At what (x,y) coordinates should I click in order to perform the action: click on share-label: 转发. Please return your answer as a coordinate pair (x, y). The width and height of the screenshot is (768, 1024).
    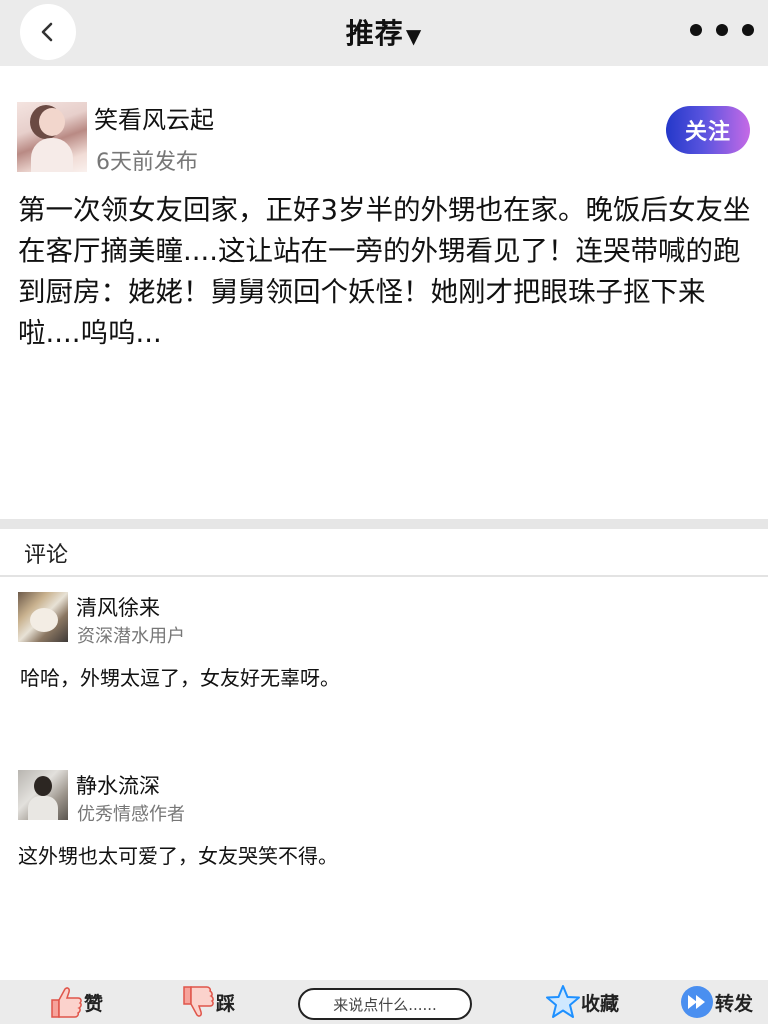
    Looking at the image, I should click on (734, 1003).